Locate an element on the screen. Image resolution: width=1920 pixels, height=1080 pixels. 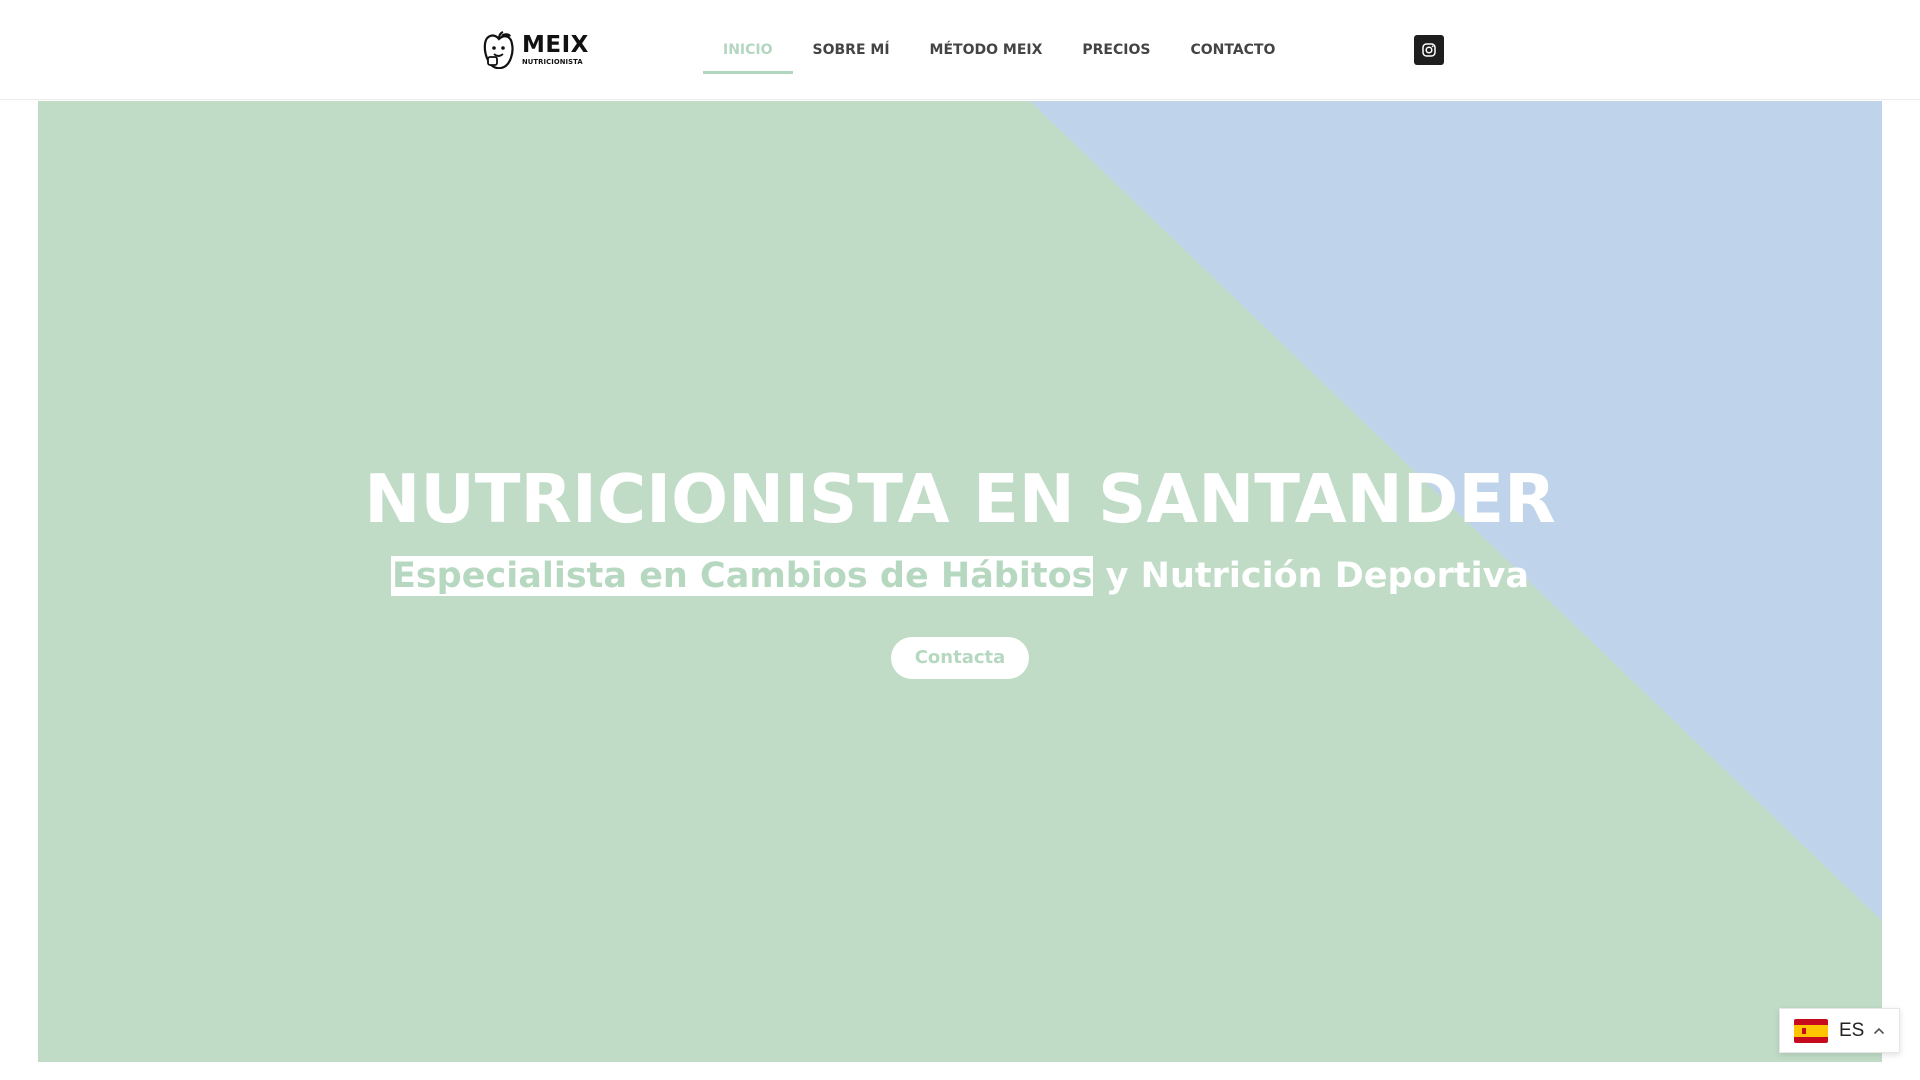
nav-item-metodo-meix: MÉTODO MEIX is located at coordinates (986, 50).